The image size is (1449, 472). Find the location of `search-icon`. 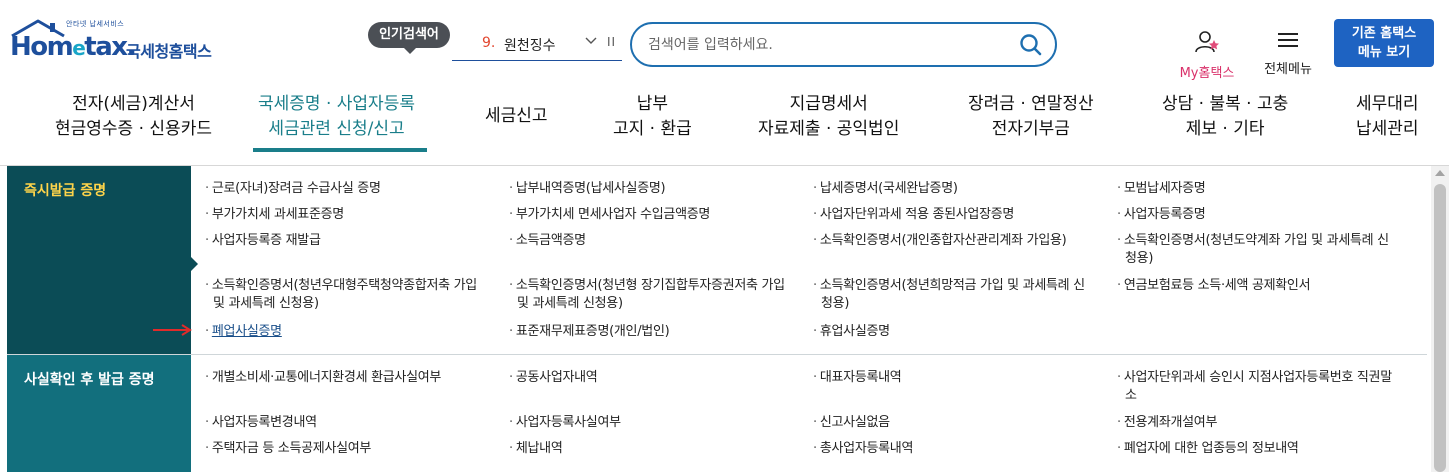

search-icon is located at coordinates (1031, 45).